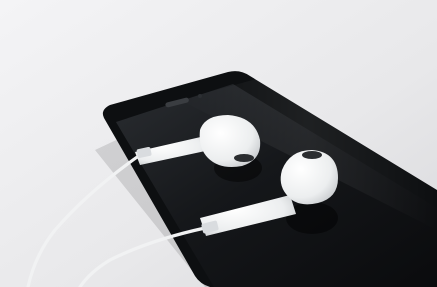  What do you see at coordinates (200, 96) in the screenshot?
I see `camera-dot` at bounding box center [200, 96].